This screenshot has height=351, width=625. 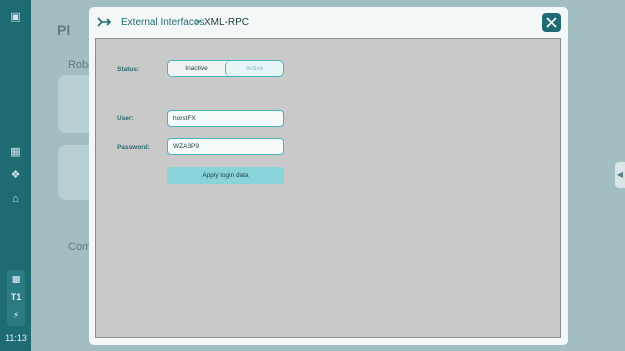 What do you see at coordinates (16, 279) in the screenshot?
I see `frame-icon: ▩` at bounding box center [16, 279].